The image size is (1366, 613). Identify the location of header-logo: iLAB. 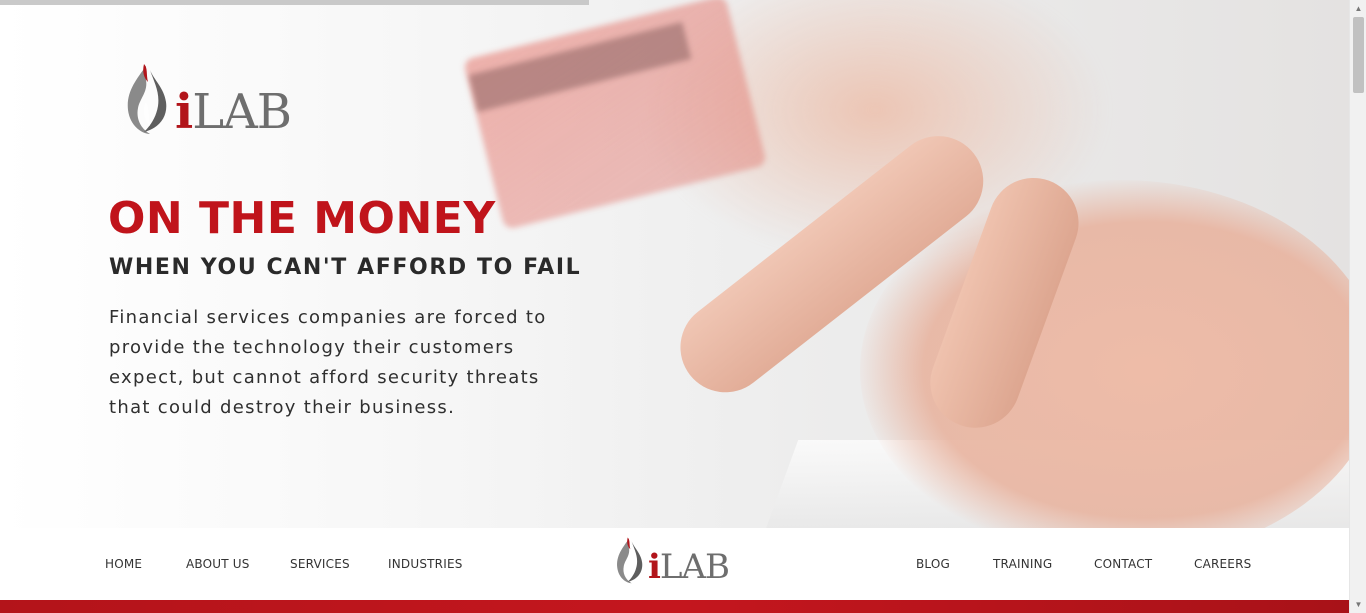
(210, 102).